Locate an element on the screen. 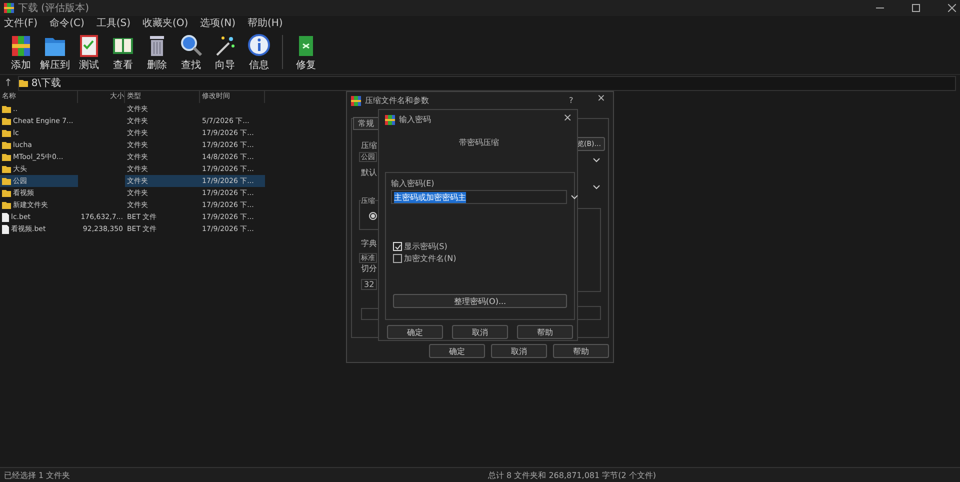 Image resolution: width=960 pixels, height=482 pixels. menu-item: 命令(C) is located at coordinates (67, 23).